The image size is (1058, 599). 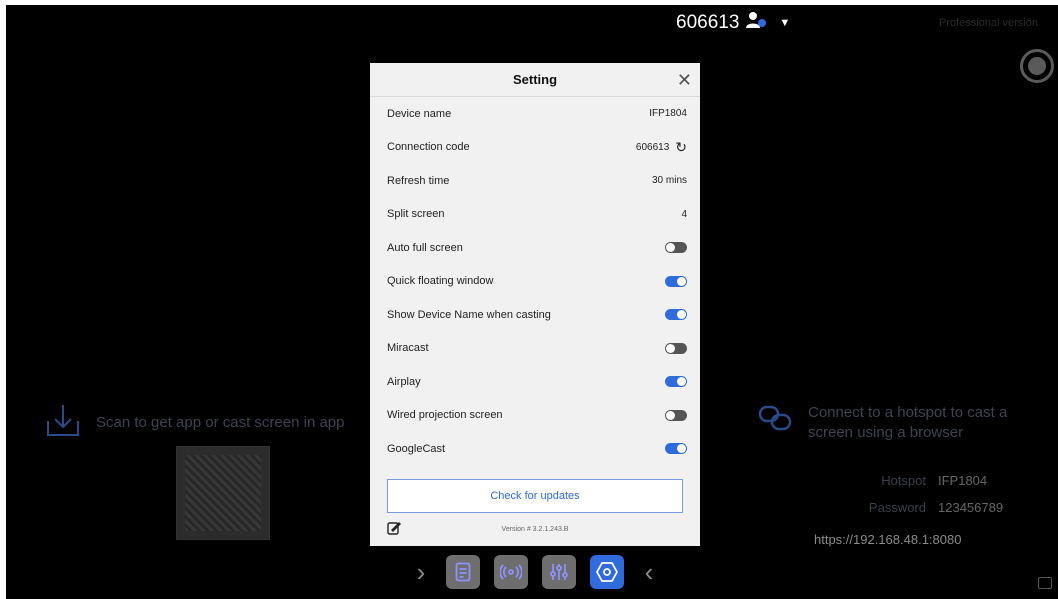 I want to click on dialog-header: Setting ✕, so click(x=535, y=80).